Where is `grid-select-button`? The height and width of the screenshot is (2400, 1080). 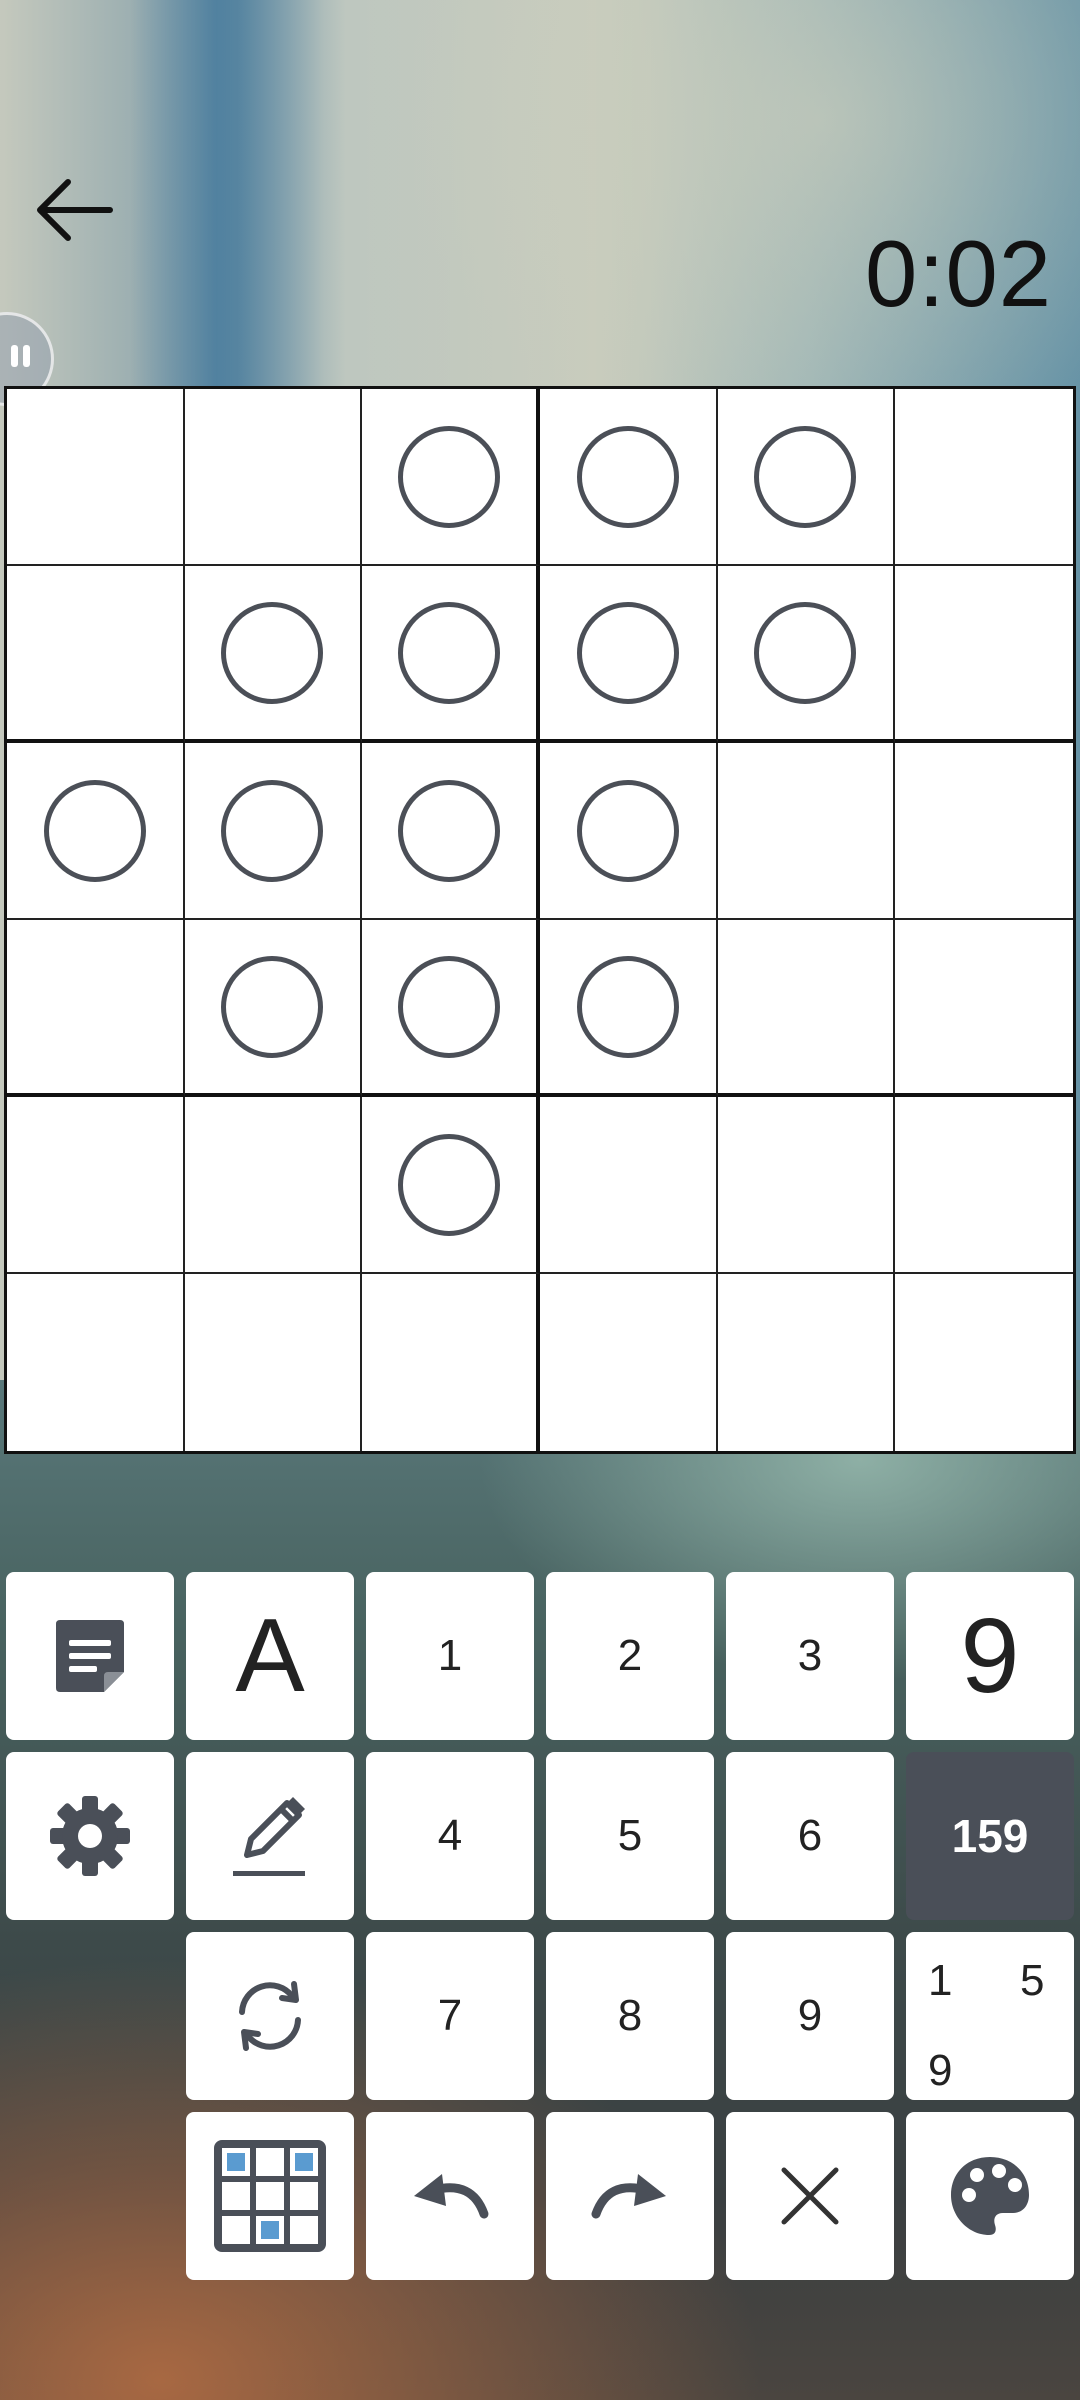
grid-select-button is located at coordinates (270, 2196).